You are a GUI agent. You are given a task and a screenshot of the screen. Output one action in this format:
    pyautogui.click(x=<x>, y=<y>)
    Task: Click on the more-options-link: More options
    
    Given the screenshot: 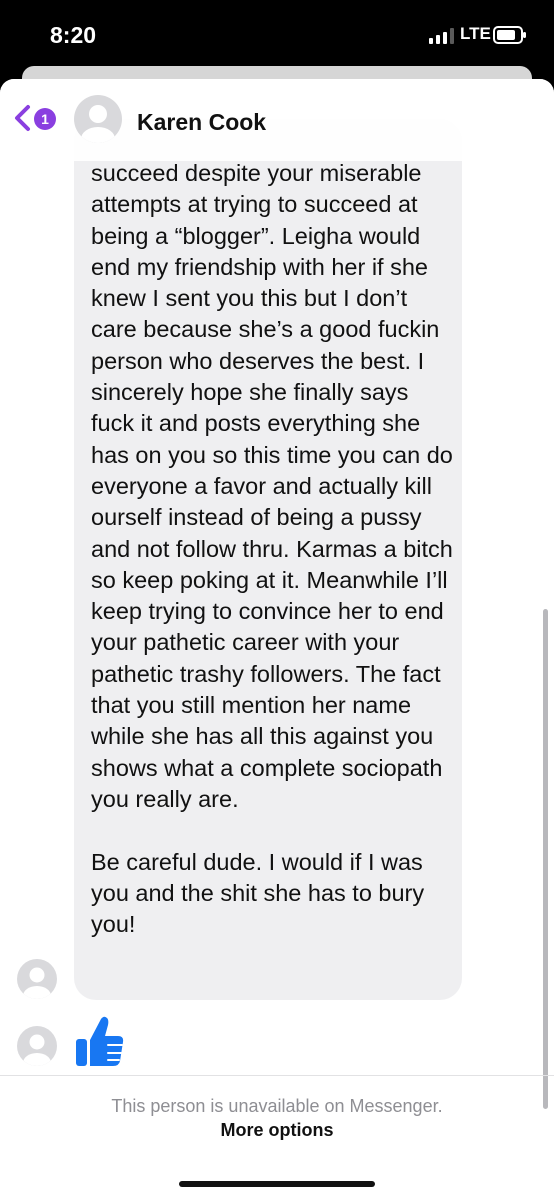 What is the action you would take?
    pyautogui.click(x=277, y=1130)
    